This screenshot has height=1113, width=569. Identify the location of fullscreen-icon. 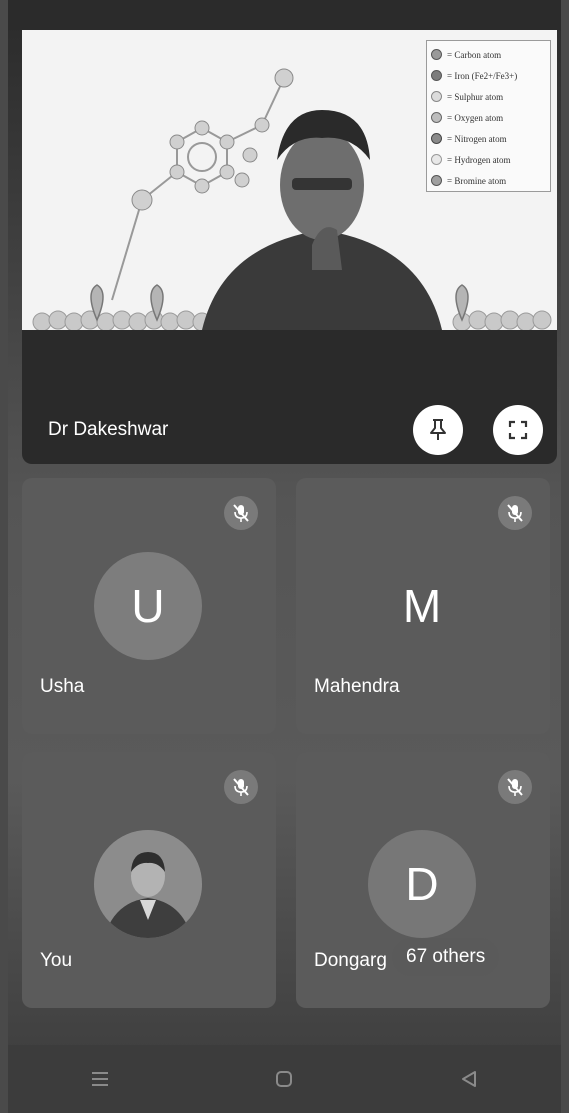
(518, 430).